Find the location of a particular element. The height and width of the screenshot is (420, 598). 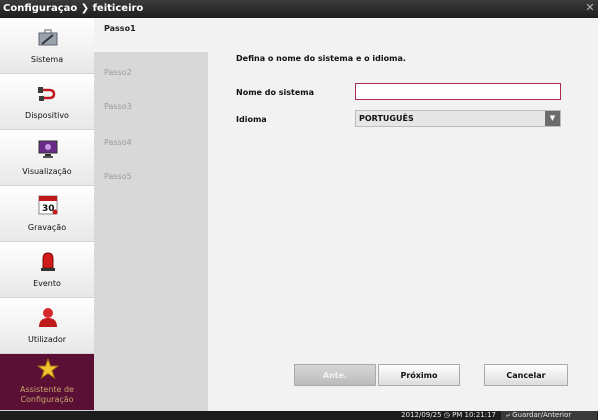

window-title: Configuraçao ❯ feiticeiro is located at coordinates (73, 8).